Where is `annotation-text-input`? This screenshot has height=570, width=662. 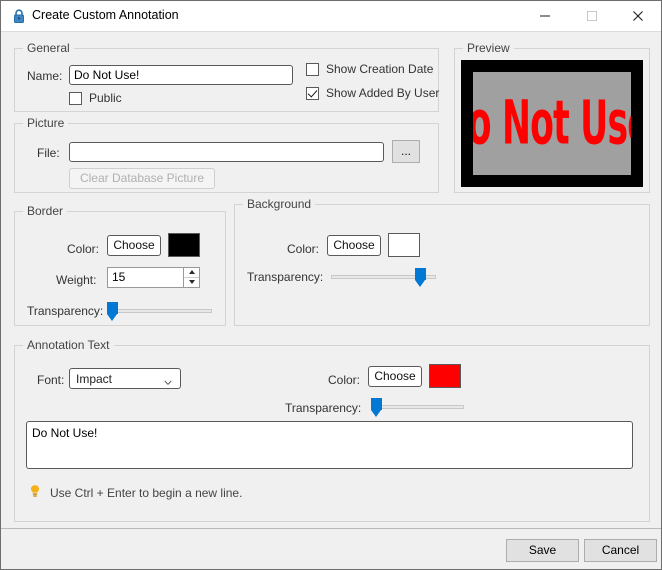 annotation-text-input is located at coordinates (329, 445).